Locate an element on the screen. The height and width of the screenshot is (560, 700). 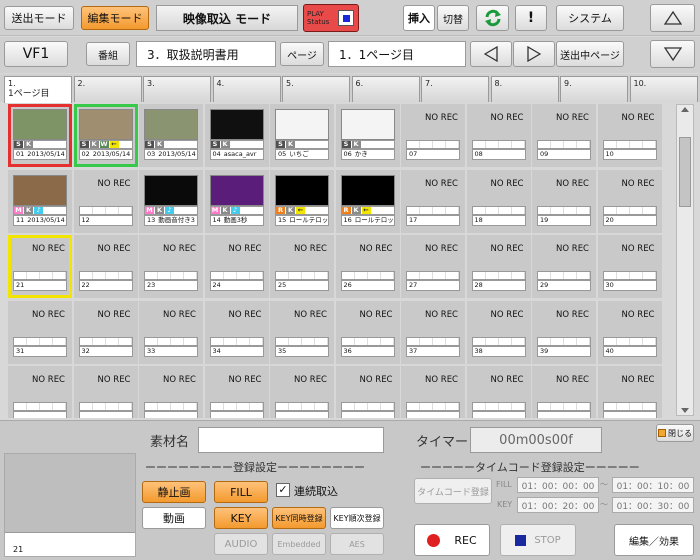
tab-page-7: 7. is located at coordinates (455, 89).